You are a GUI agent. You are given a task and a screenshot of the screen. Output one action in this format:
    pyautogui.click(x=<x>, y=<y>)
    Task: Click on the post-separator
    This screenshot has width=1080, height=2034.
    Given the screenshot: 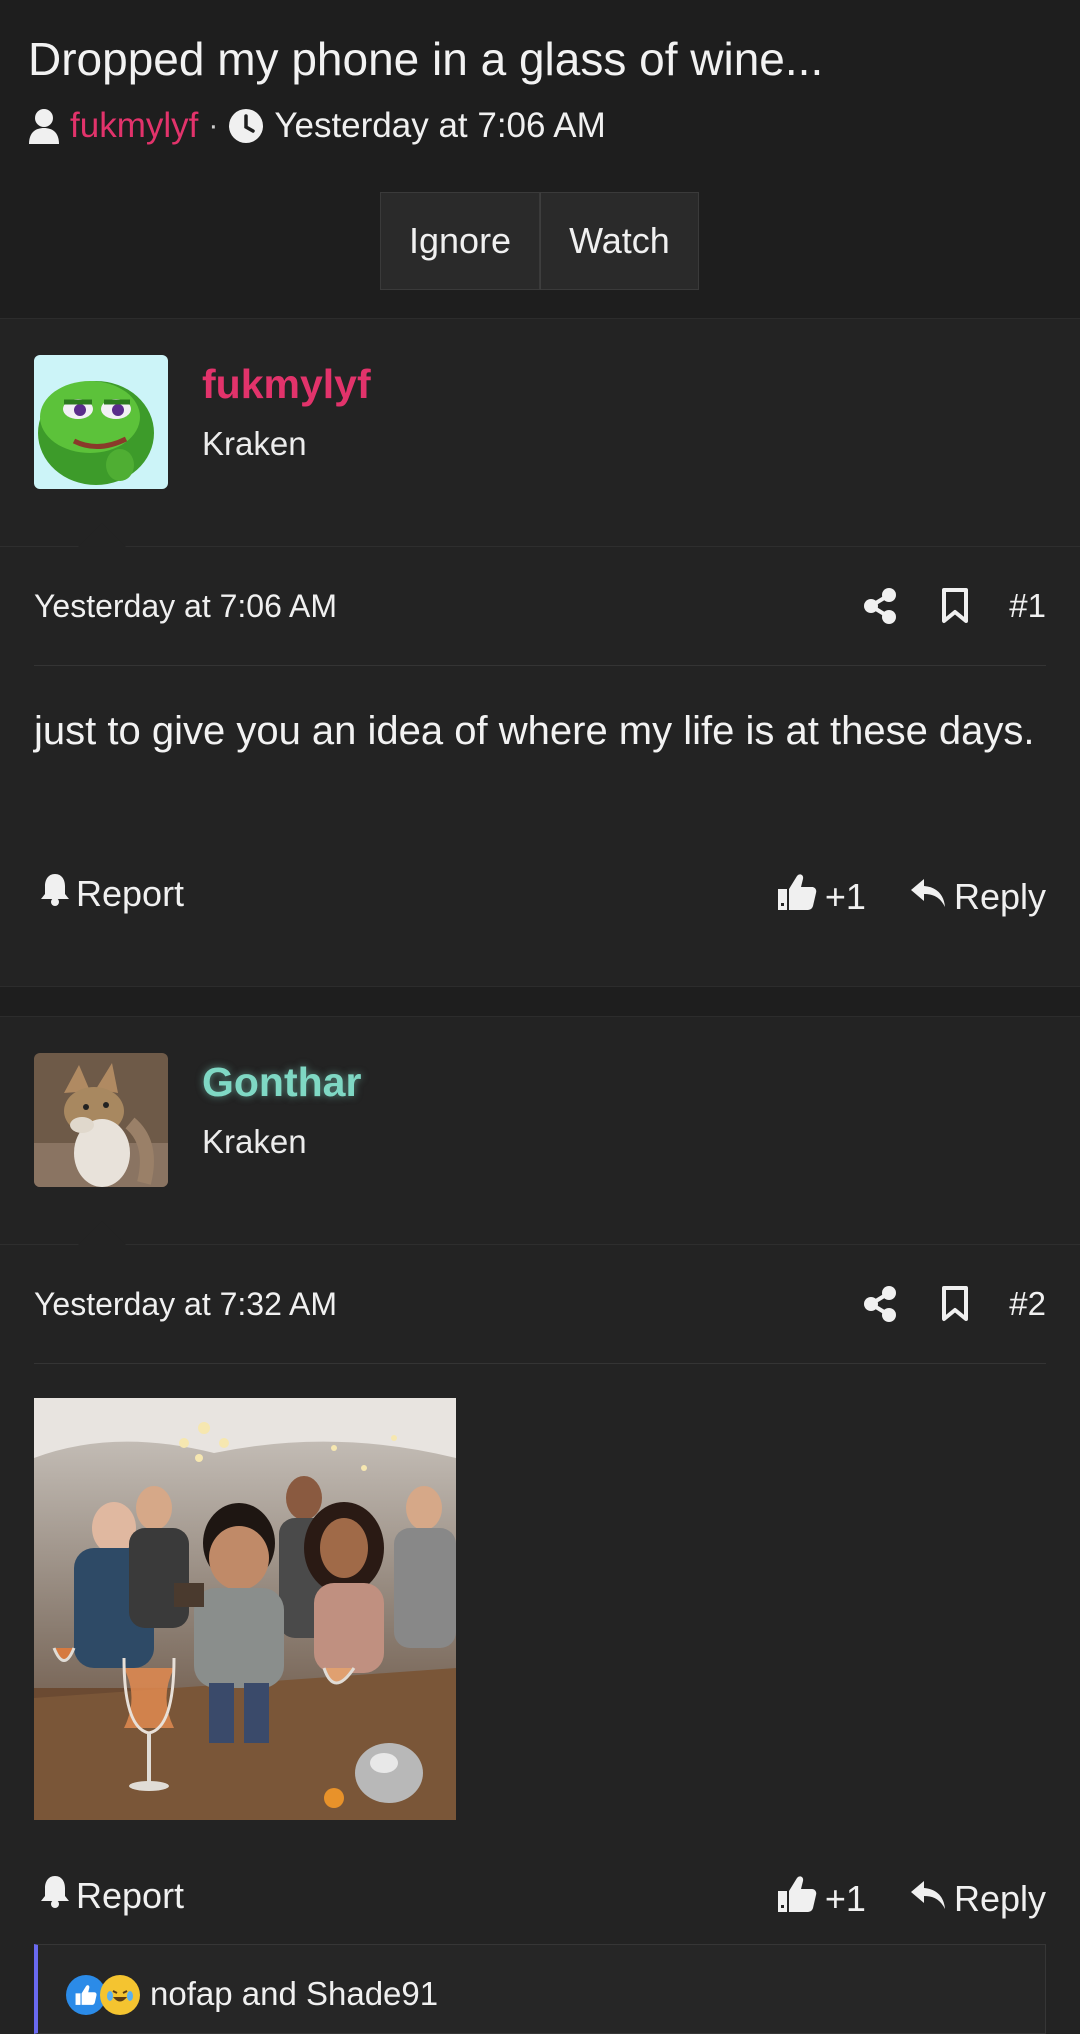 What is the action you would take?
    pyautogui.click(x=540, y=1001)
    